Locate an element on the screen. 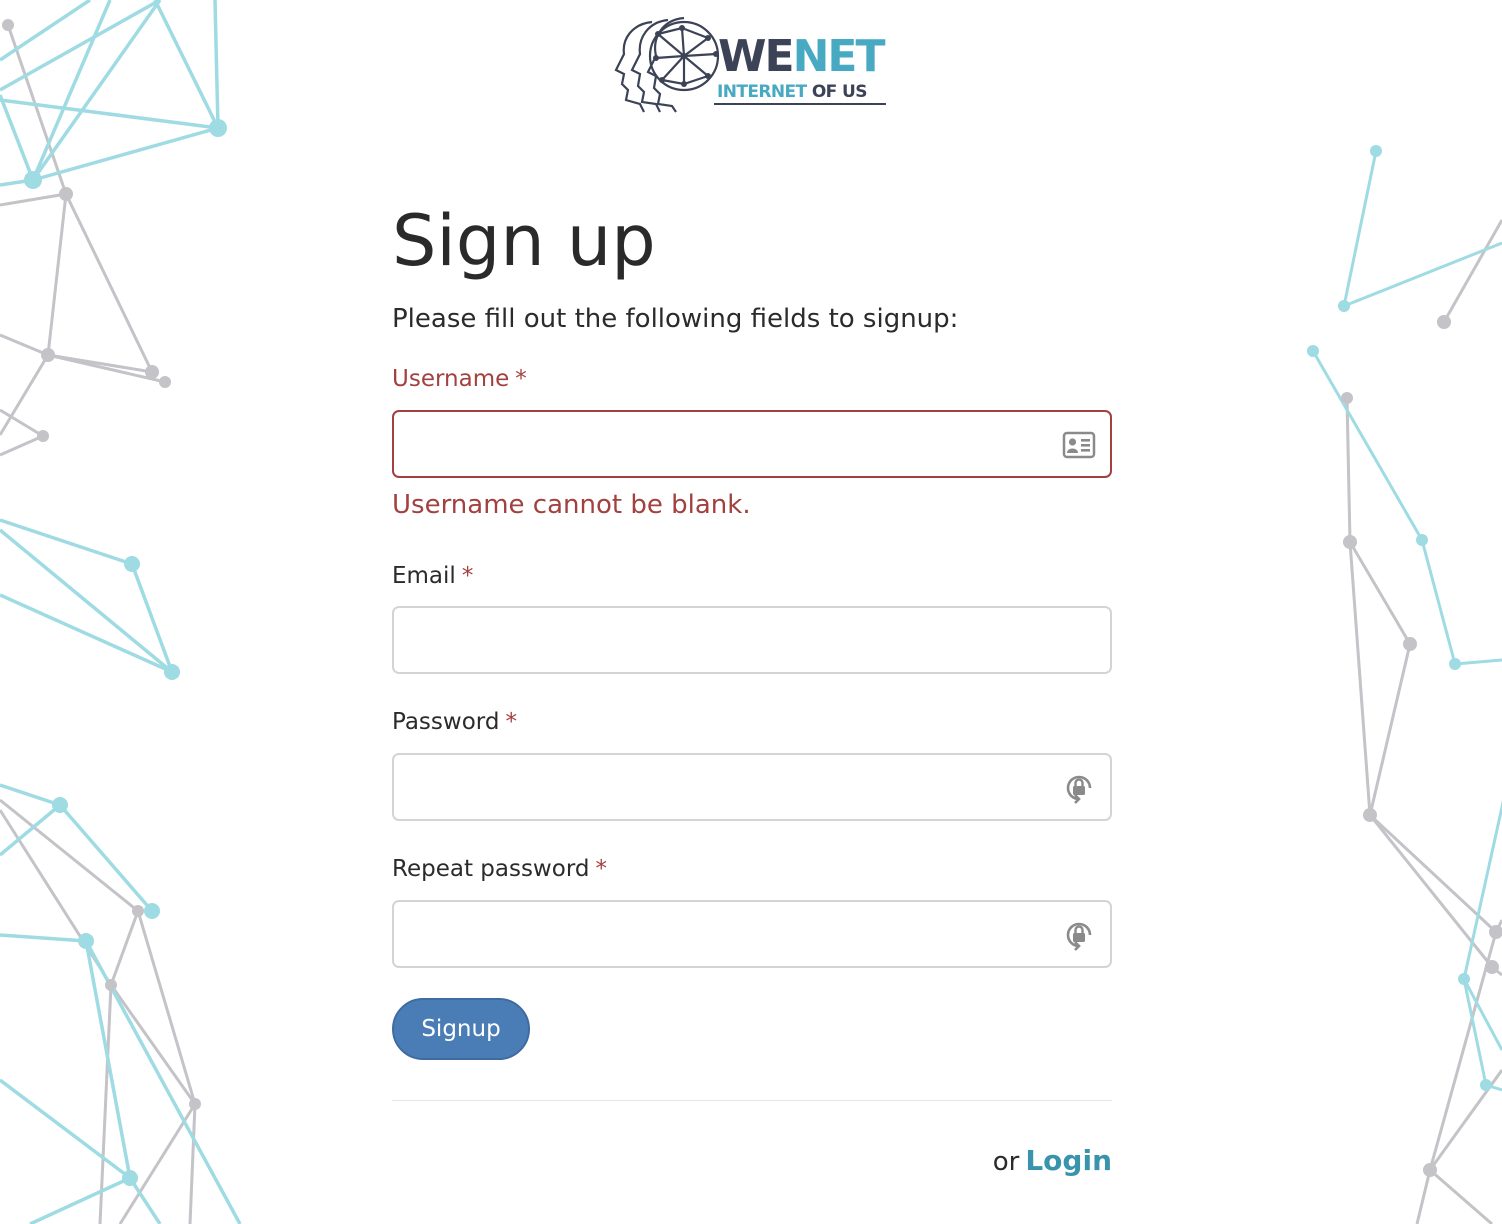 The image size is (1502, 1224). repeat-password-field is located at coordinates (752, 934).